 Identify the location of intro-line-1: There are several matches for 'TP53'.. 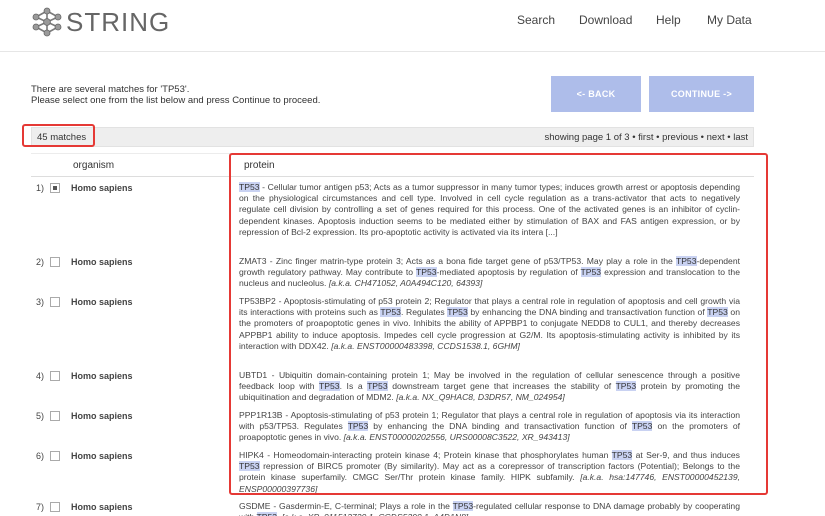
(110, 89).